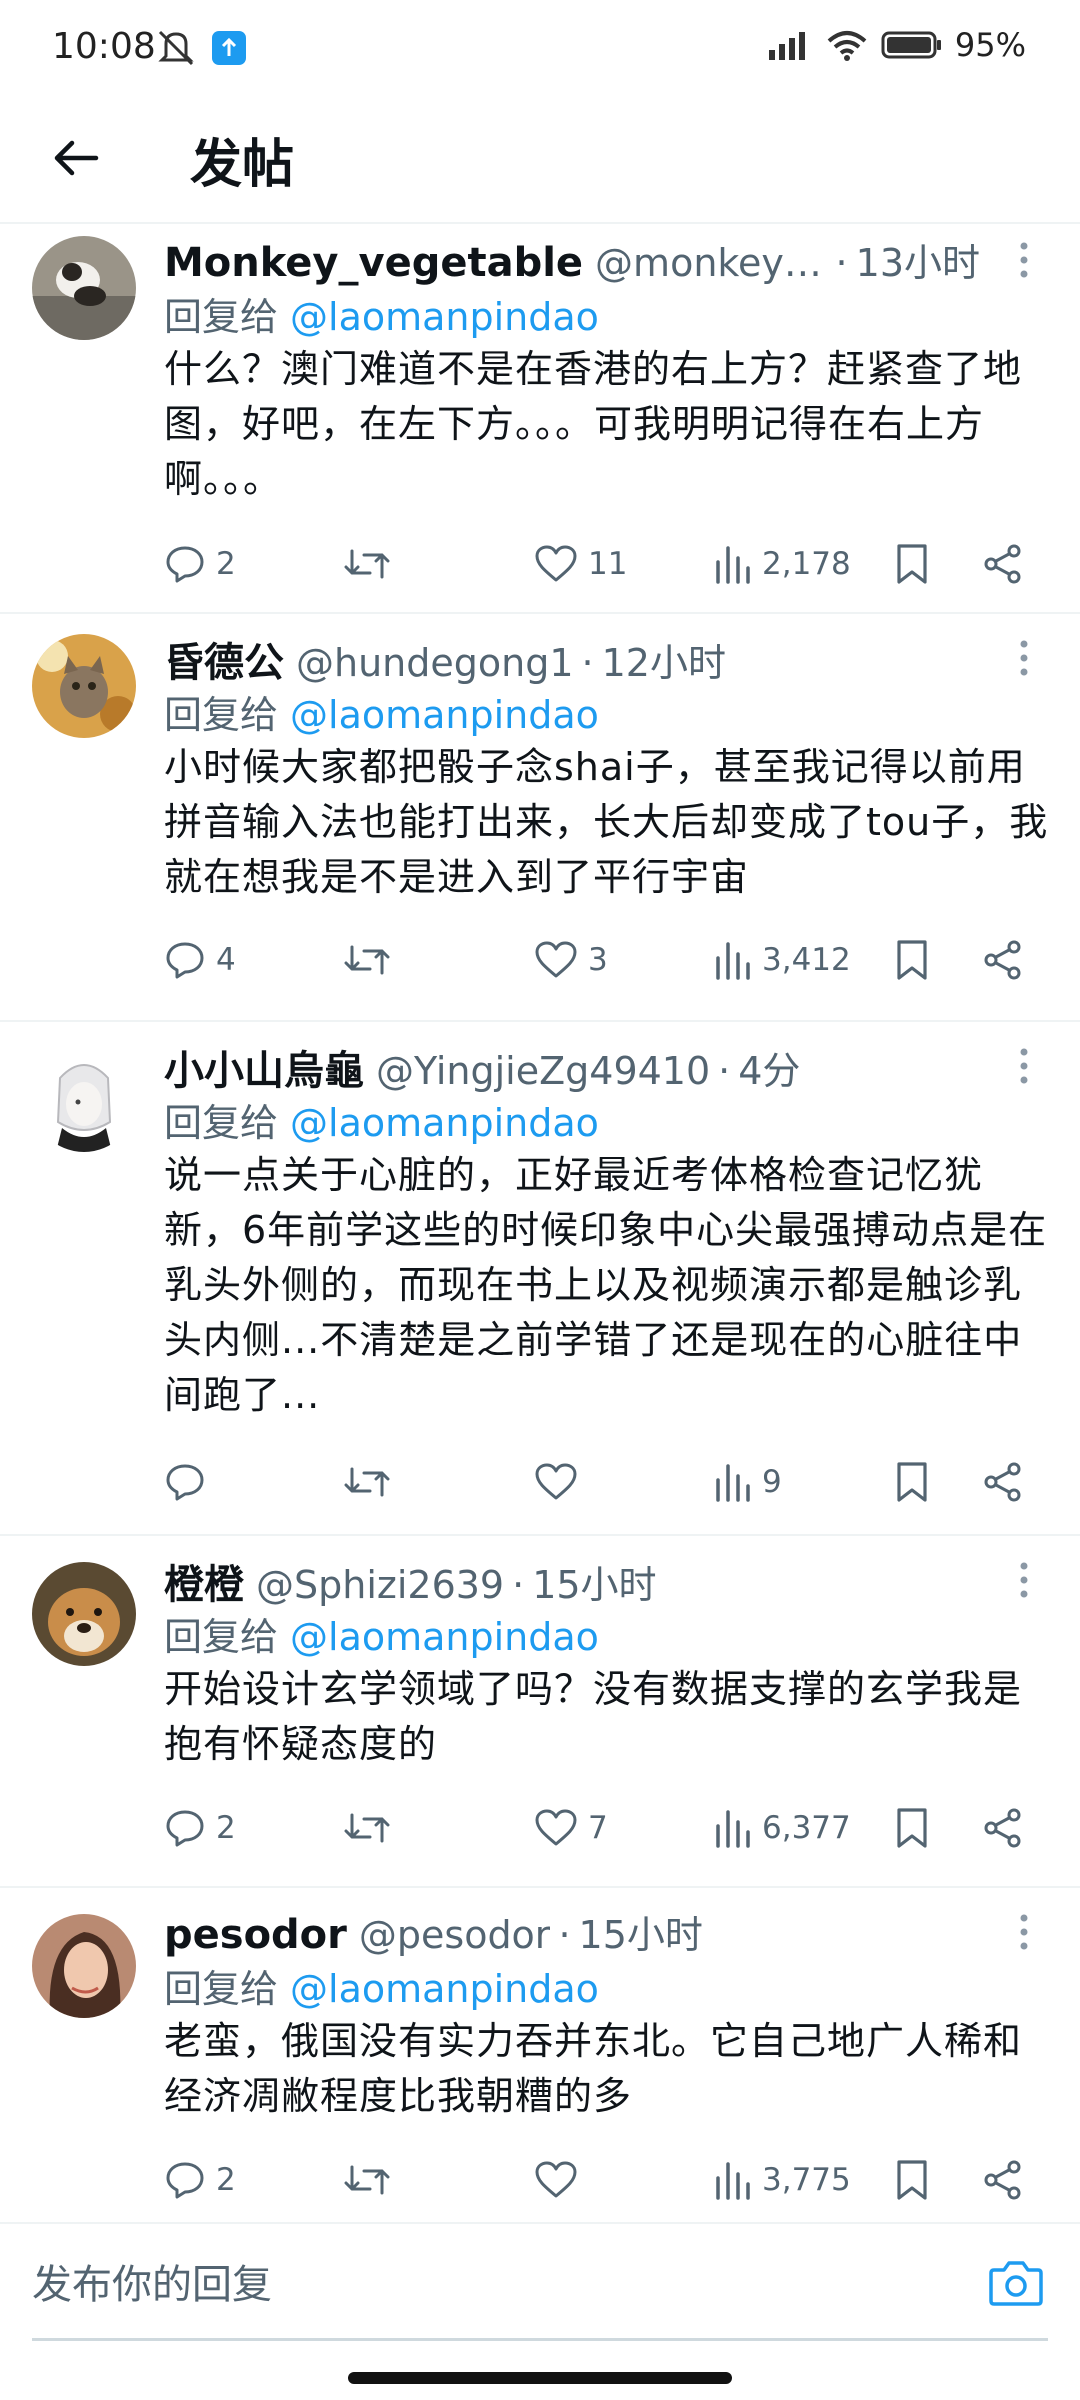 The height and width of the screenshot is (2400, 1080). I want to click on share-icon, so click(1002, 1482).